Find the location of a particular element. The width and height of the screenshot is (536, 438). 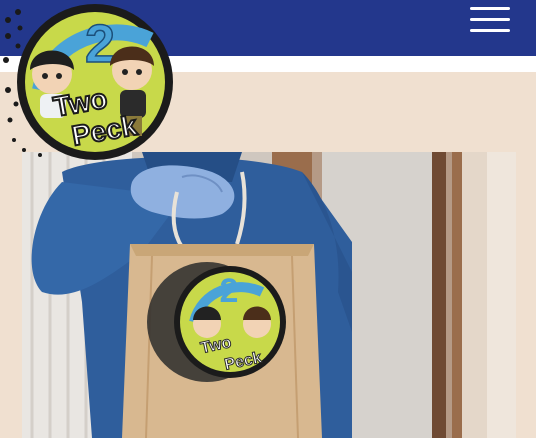

svg-text: 2 is located at coordinates (229, 291).